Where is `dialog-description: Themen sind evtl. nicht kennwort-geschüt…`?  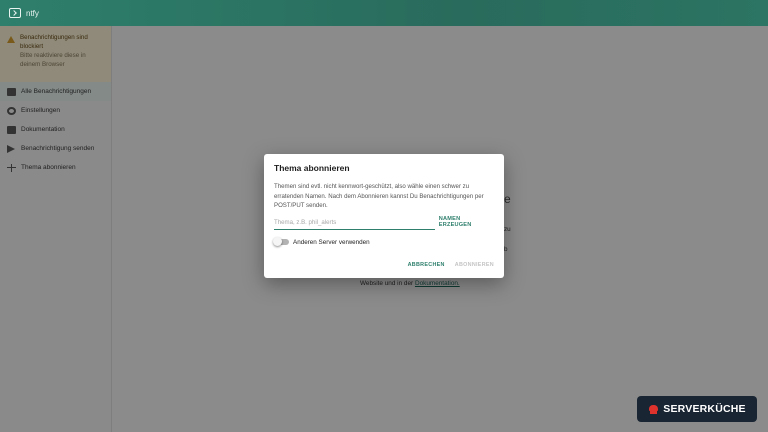 dialog-description: Themen sind evtl. nicht kennwort-geschüt… is located at coordinates (379, 196).